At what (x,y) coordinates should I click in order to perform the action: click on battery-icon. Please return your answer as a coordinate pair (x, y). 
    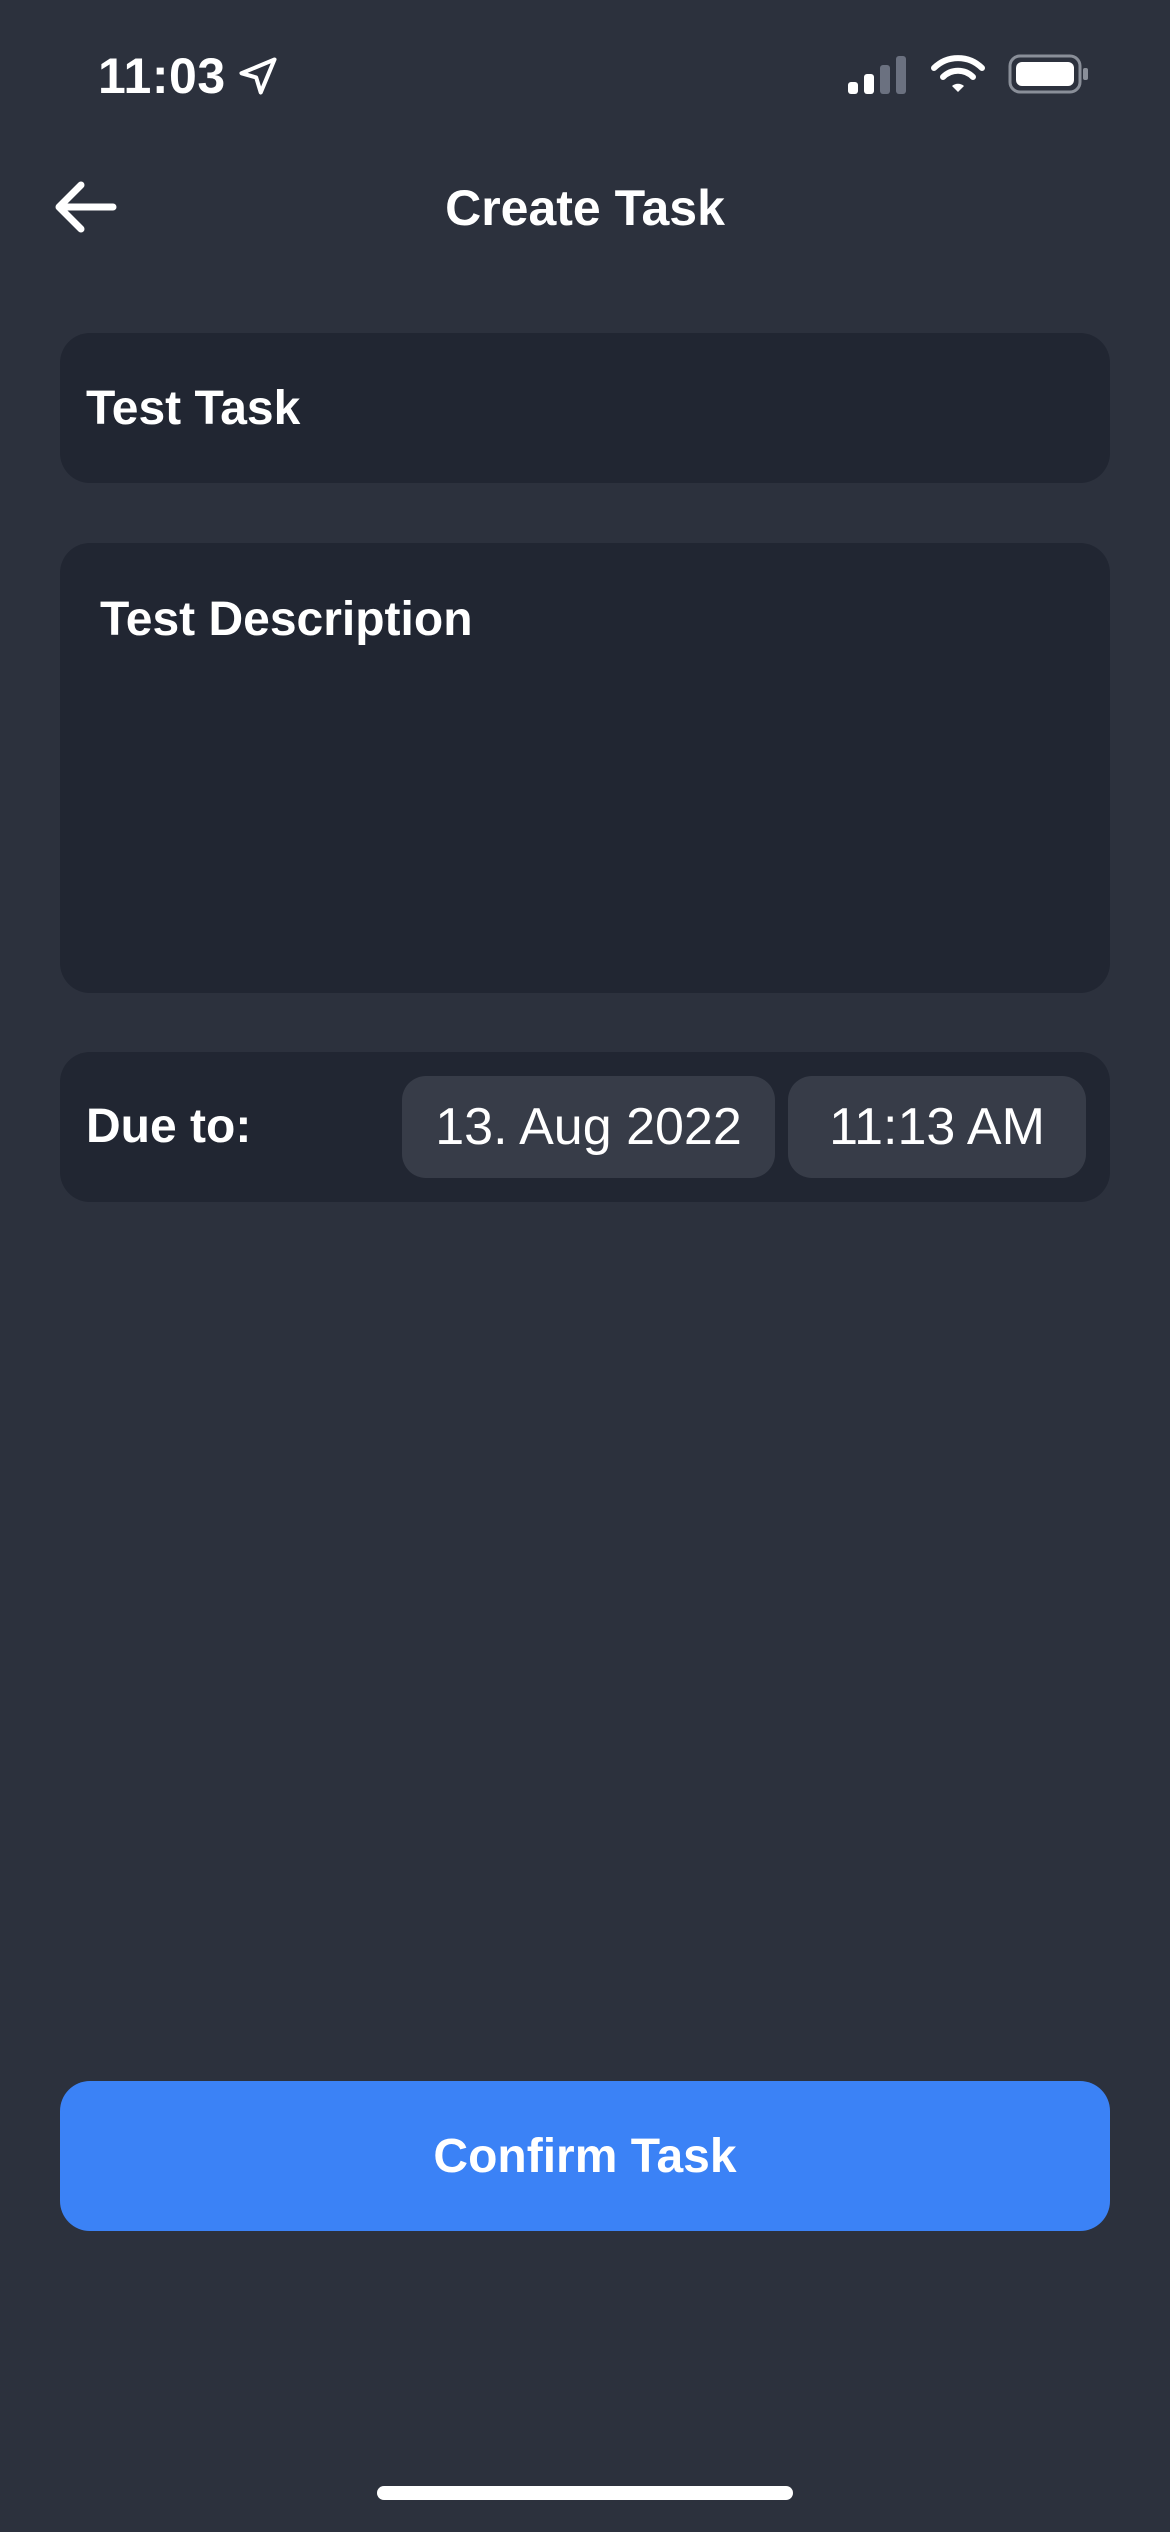
    Looking at the image, I should click on (1048, 74).